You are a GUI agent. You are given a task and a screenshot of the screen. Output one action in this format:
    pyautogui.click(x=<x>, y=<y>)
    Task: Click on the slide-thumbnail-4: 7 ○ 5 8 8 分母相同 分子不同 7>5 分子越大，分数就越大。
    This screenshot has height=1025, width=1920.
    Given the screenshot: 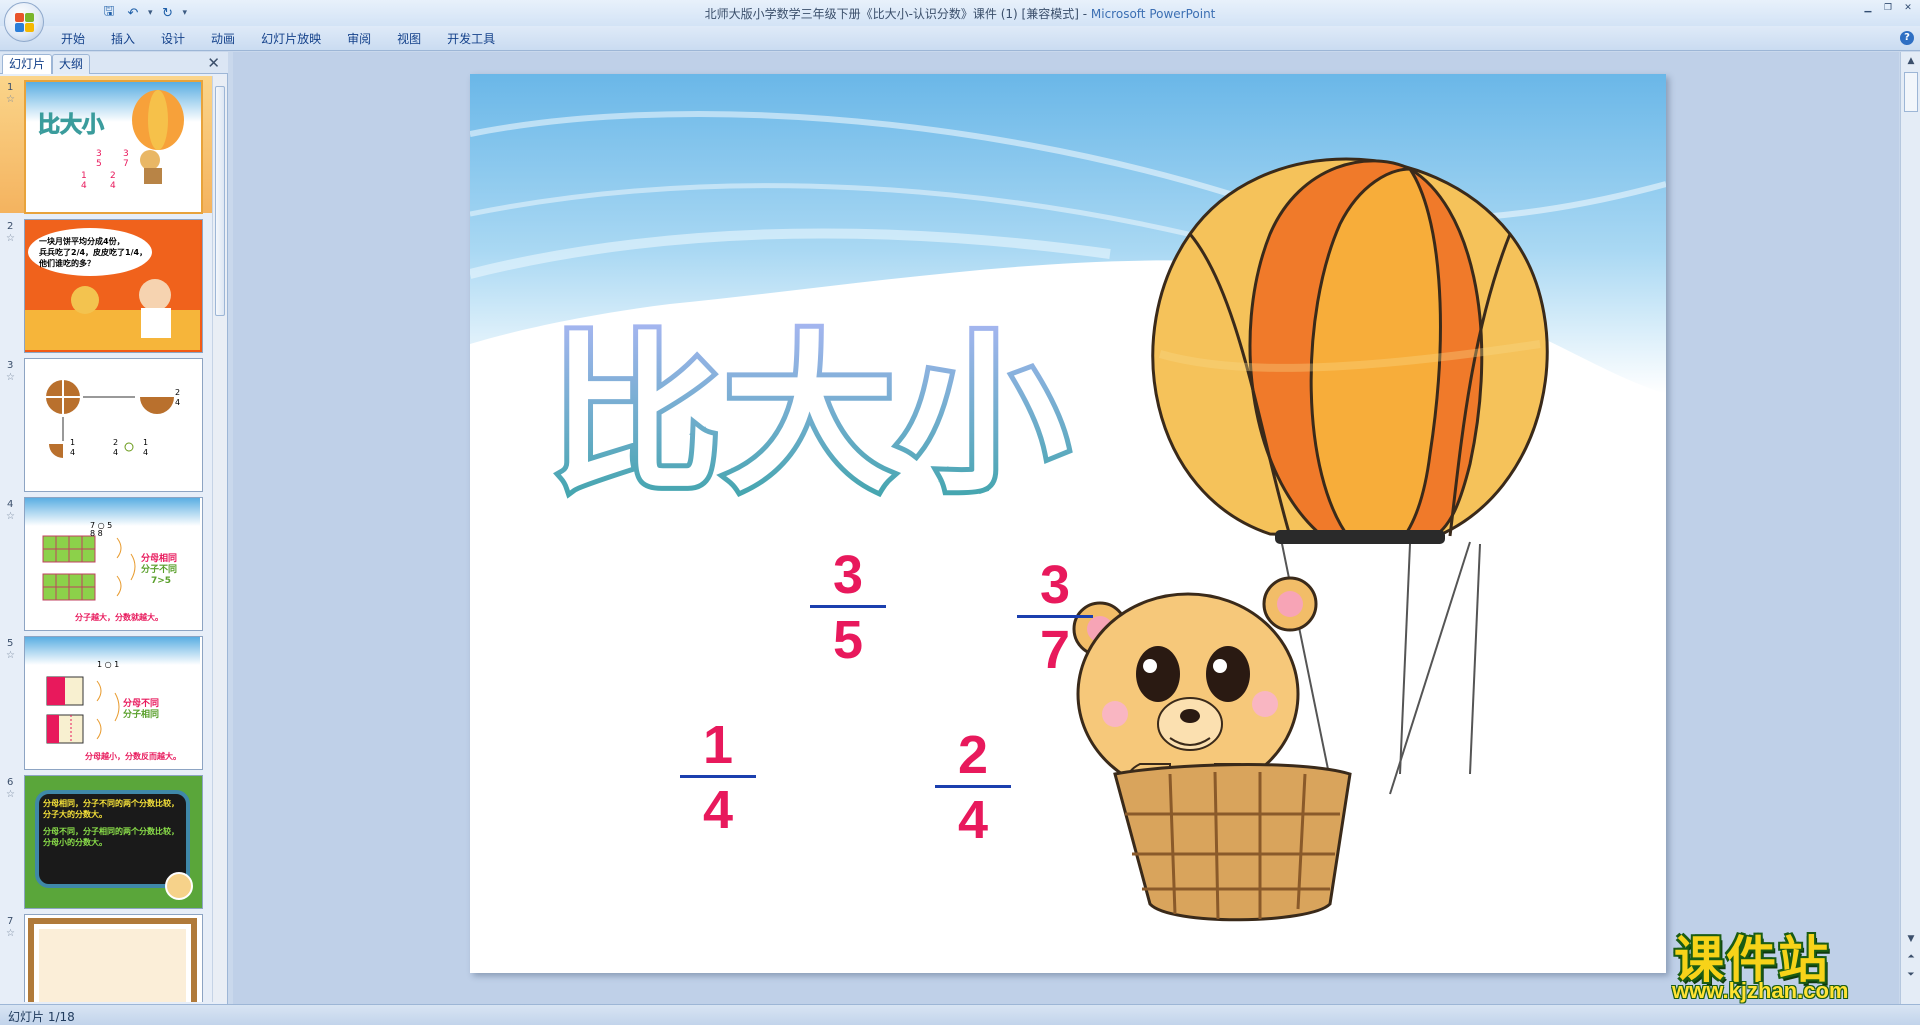 What is the action you would take?
    pyautogui.click(x=113, y=564)
    